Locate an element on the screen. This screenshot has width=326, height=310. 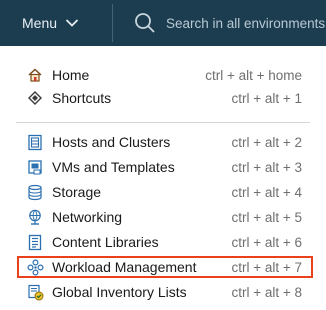
menu-item-shortcut: ctrl + alt + 7 is located at coordinates (266, 267).